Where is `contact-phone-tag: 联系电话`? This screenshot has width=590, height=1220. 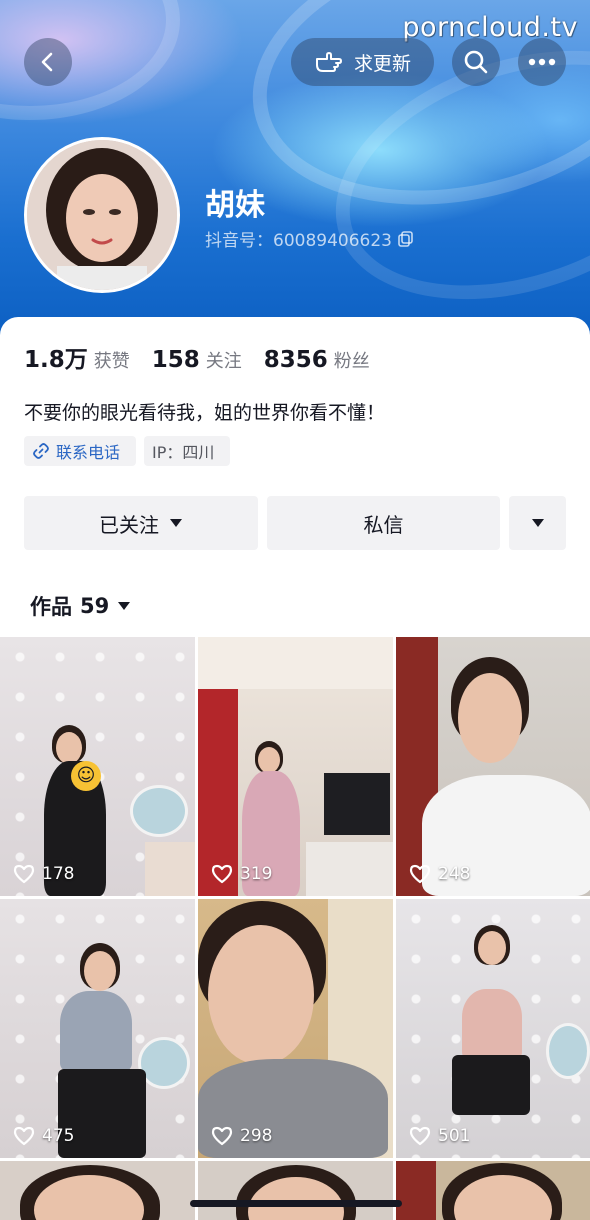 contact-phone-tag: 联系电话 is located at coordinates (80, 451).